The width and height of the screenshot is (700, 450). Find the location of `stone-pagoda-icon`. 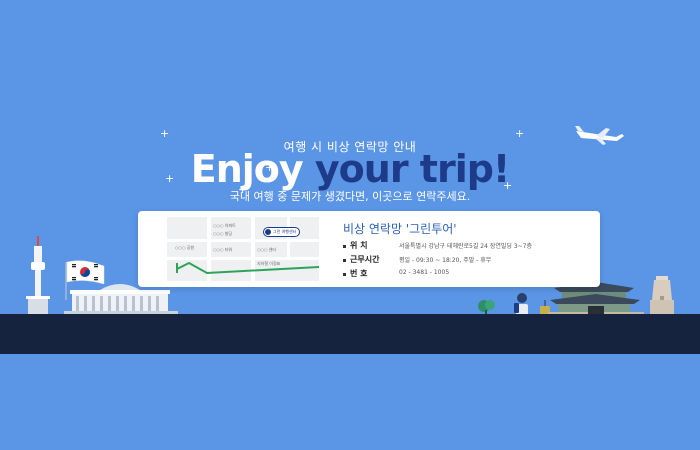

stone-pagoda-icon is located at coordinates (662, 295).